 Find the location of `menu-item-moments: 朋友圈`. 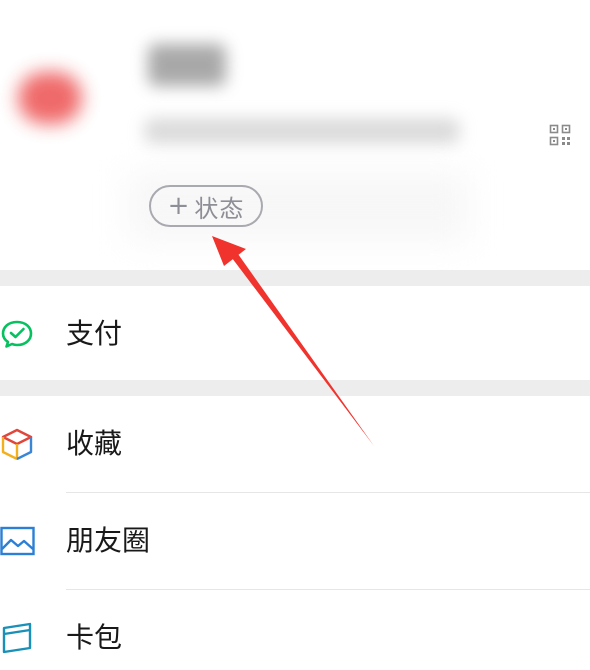

menu-item-moments: 朋友圈 is located at coordinates (295, 541).